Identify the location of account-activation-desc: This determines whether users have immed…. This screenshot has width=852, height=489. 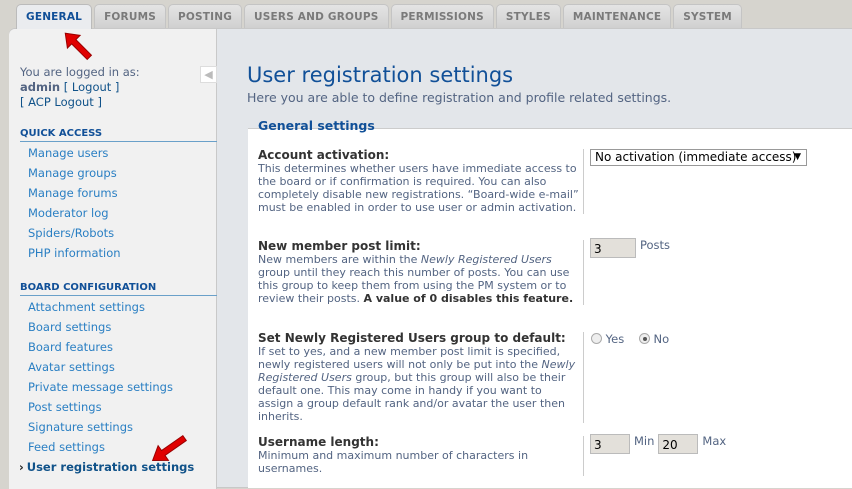
(418, 188).